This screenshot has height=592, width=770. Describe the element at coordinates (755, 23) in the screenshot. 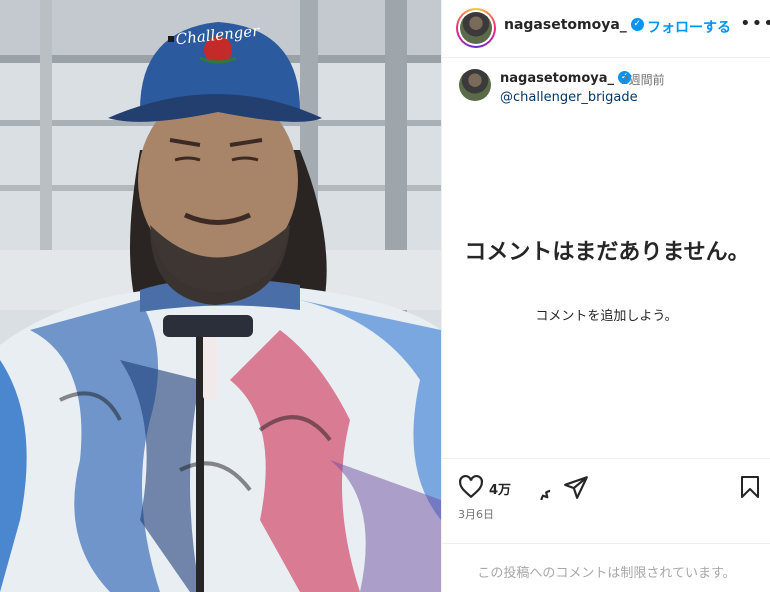

I see `more-options-icon: •••` at that location.